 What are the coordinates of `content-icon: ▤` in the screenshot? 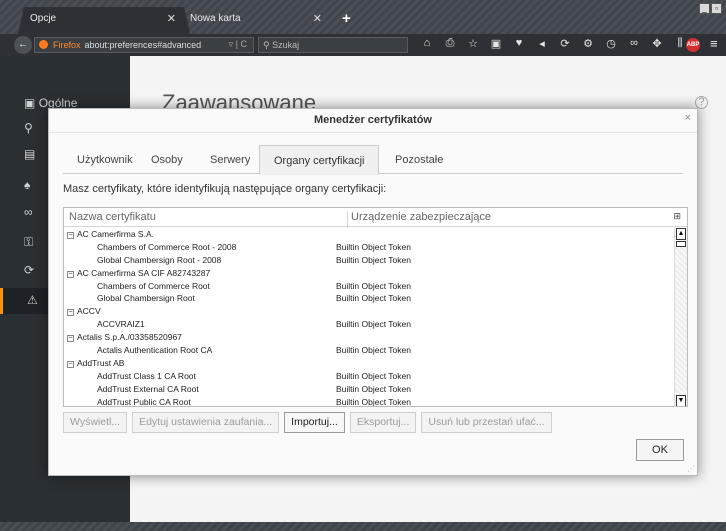 It's located at (30, 154).